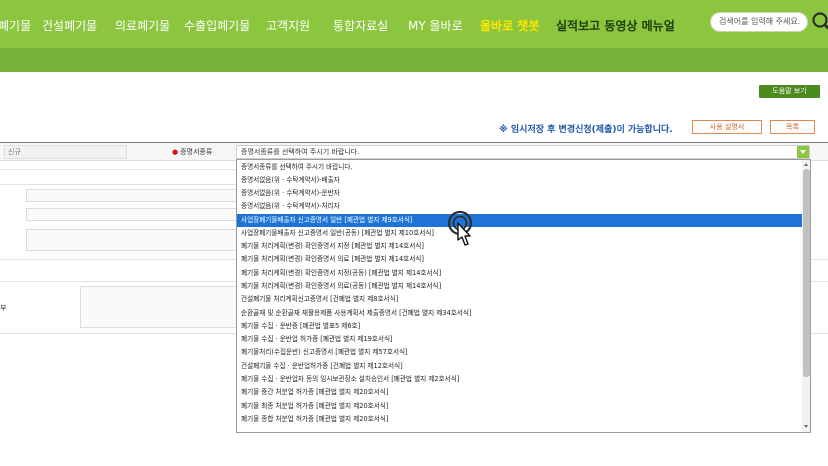 Image resolution: width=828 pixels, height=466 pixels. What do you see at coordinates (523, 152) in the screenshot?
I see `certificate-type-select: 증명서종류를 선택하여 주시기 바랍니다.` at bounding box center [523, 152].